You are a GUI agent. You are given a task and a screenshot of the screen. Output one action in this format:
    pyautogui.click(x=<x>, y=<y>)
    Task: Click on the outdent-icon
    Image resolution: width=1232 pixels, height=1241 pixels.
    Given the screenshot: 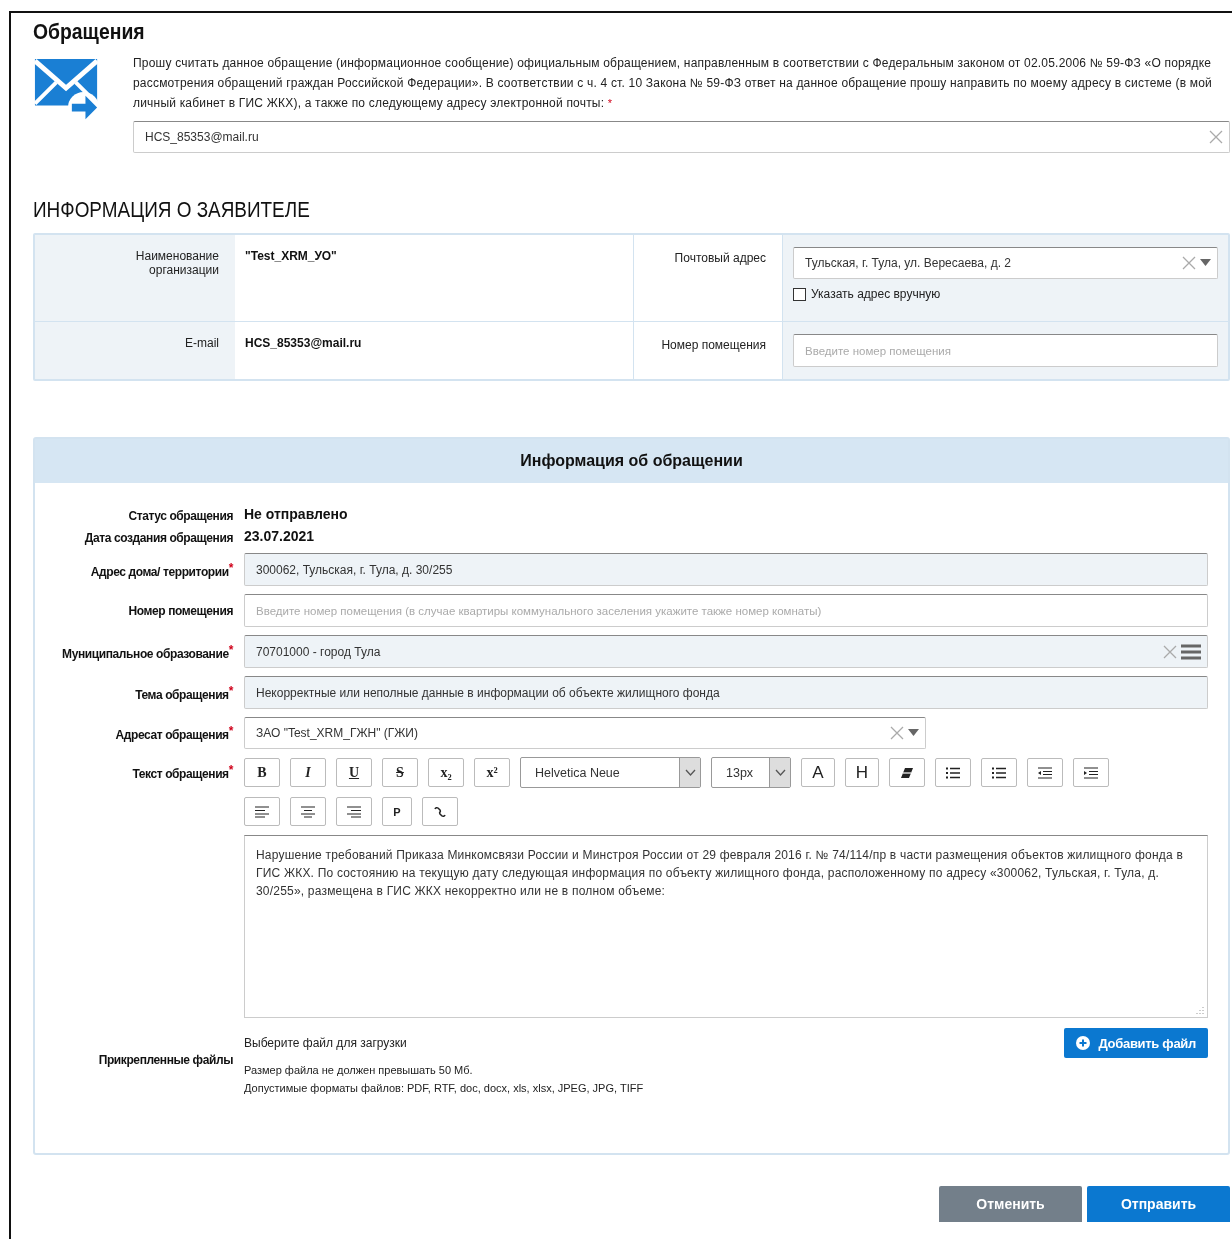 What is the action you would take?
    pyautogui.click(x=1045, y=772)
    